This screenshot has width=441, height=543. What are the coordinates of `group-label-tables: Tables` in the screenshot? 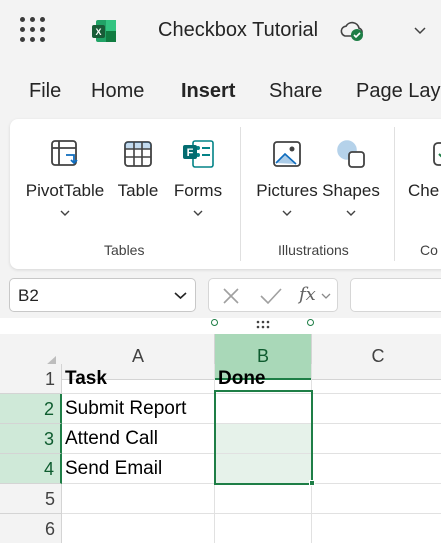 It's located at (124, 250).